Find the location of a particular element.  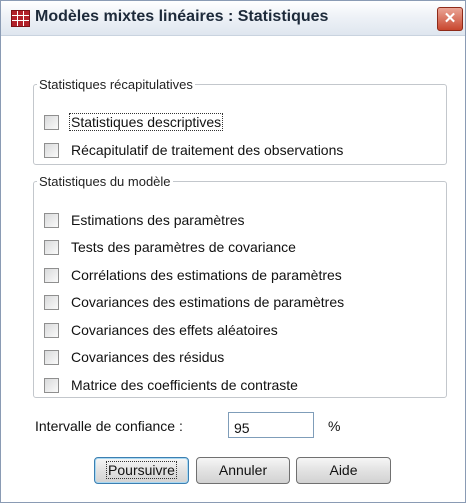

continue-button: Poursuivre is located at coordinates (141, 470).